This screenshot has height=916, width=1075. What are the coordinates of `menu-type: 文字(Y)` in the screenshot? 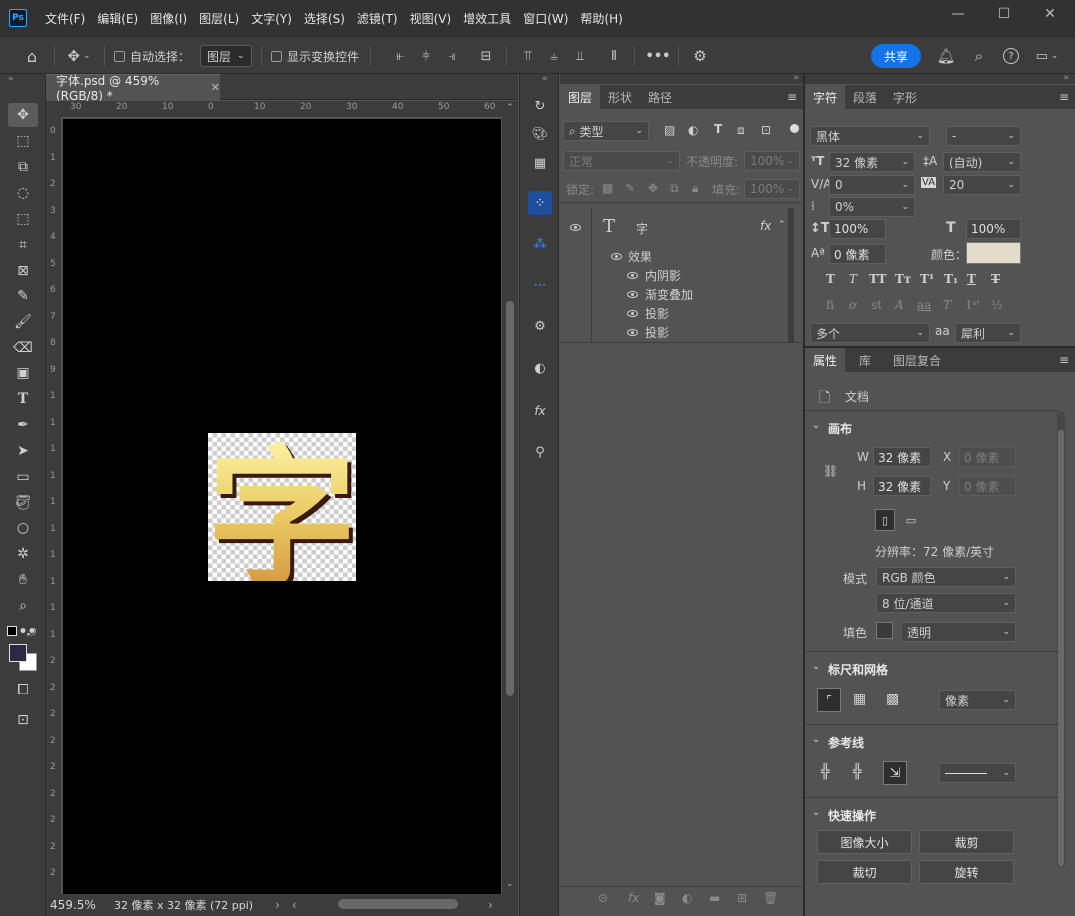 It's located at (271, 18).